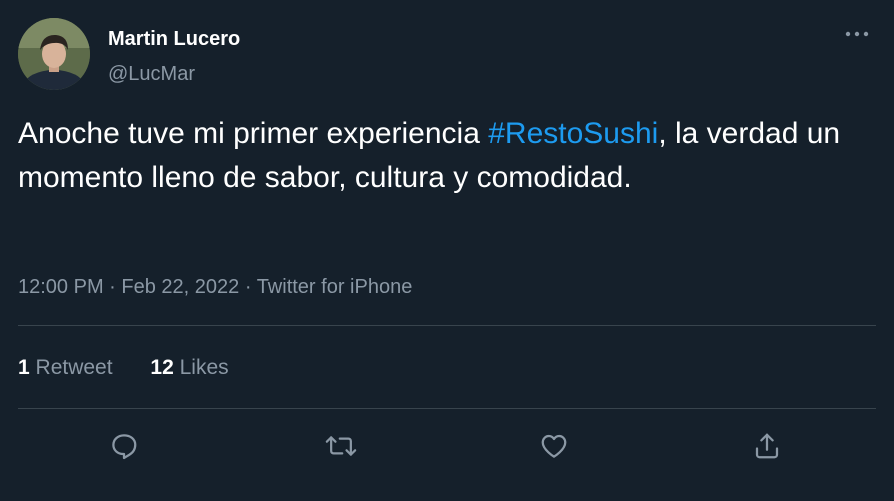 The width and height of the screenshot is (894, 501). What do you see at coordinates (341, 446) in the screenshot?
I see `retweet-icon` at bounding box center [341, 446].